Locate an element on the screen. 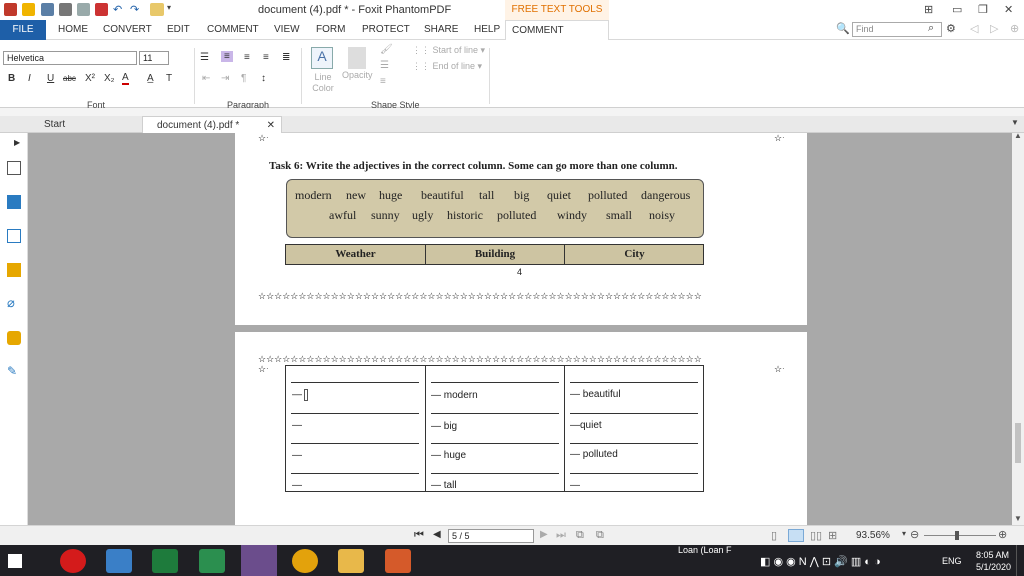  tab-comment-format: COMMENT FORMAT is located at coordinates (557, 38).